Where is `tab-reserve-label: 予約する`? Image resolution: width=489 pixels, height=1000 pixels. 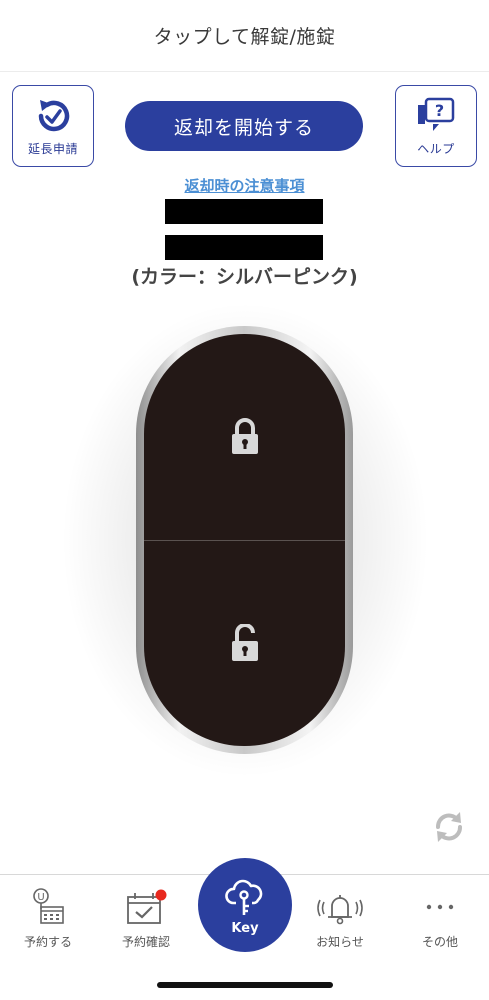
tab-reserve-label: 予約する is located at coordinates (47, 942).